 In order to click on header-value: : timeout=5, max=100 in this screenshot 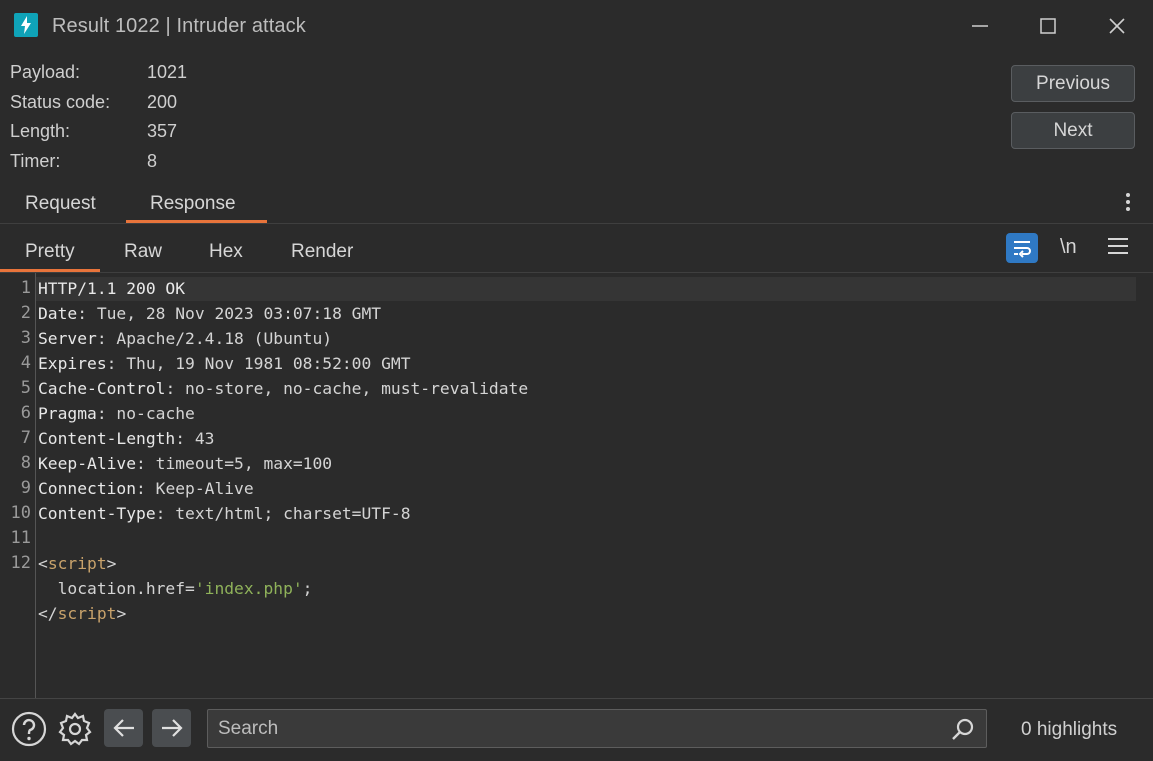, I will do `click(234, 463)`.